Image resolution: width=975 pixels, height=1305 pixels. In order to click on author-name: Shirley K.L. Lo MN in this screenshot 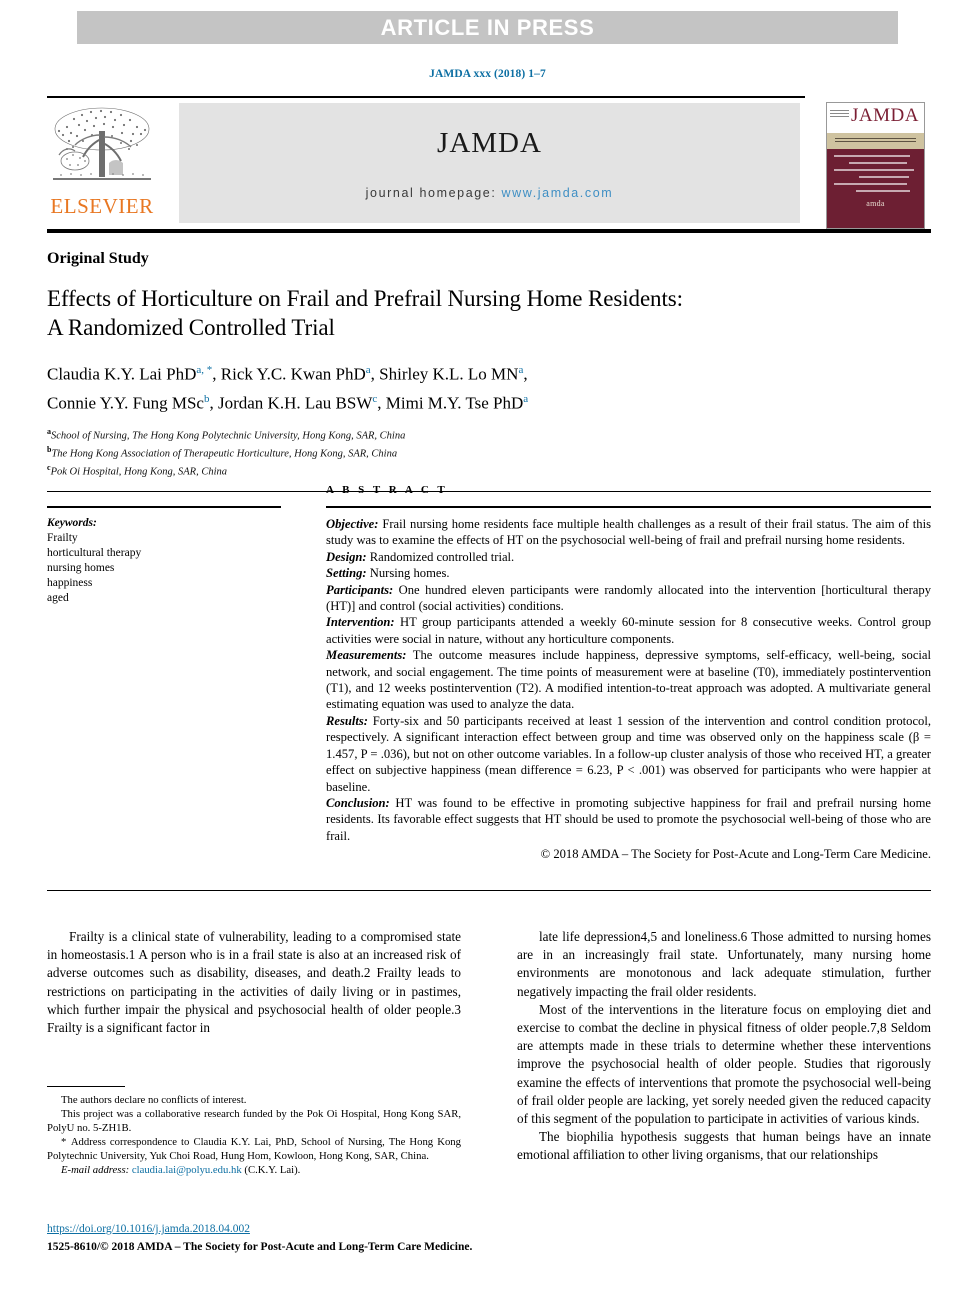, I will do `click(448, 374)`.